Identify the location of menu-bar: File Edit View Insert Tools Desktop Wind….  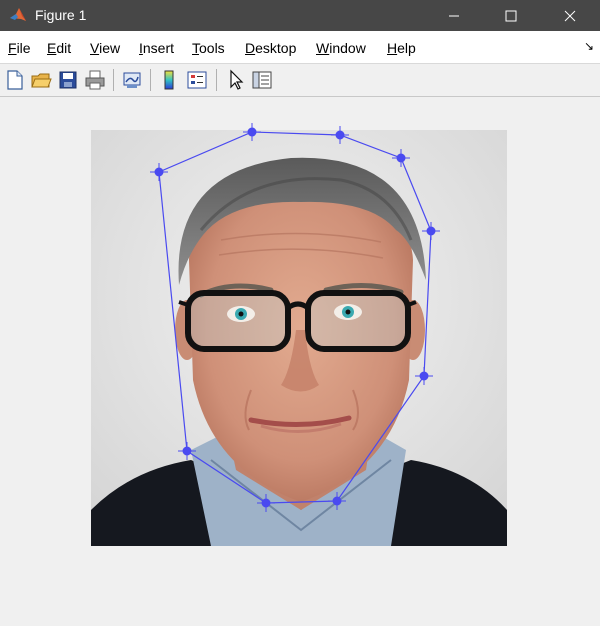
(300, 47).